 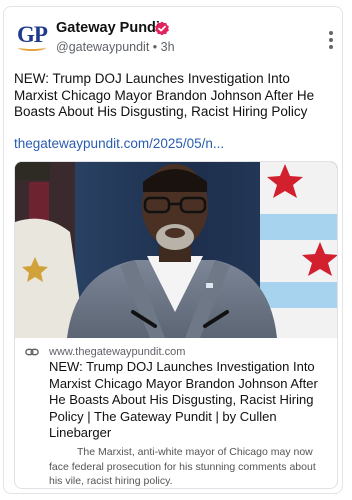 I want to click on verified-badge-icon, so click(x=162, y=28).